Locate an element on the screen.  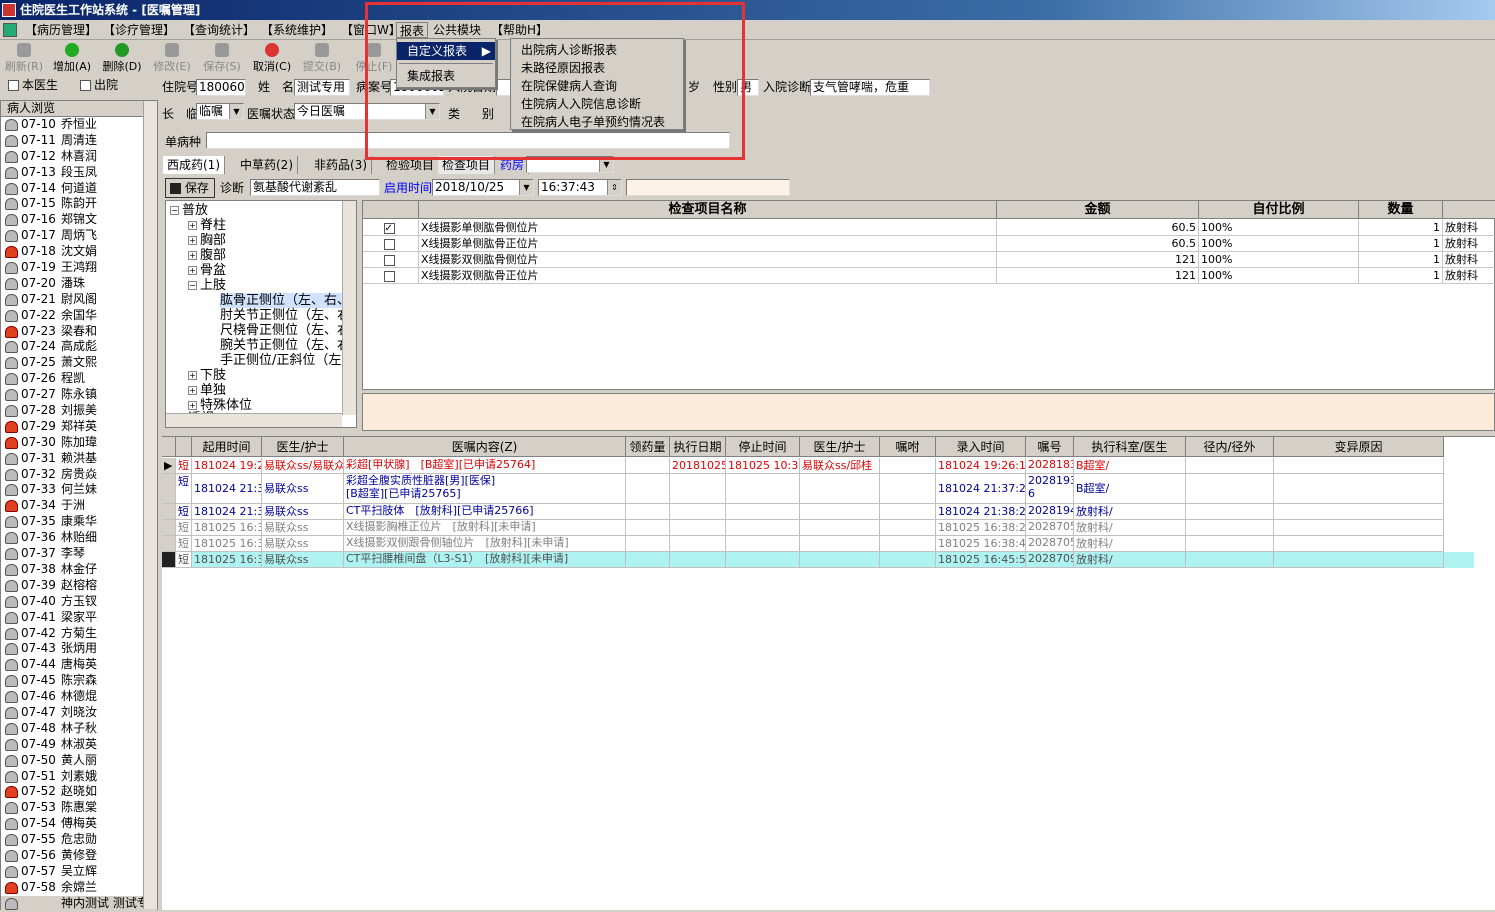
name-field: 测试专用 is located at coordinates (322, 87).